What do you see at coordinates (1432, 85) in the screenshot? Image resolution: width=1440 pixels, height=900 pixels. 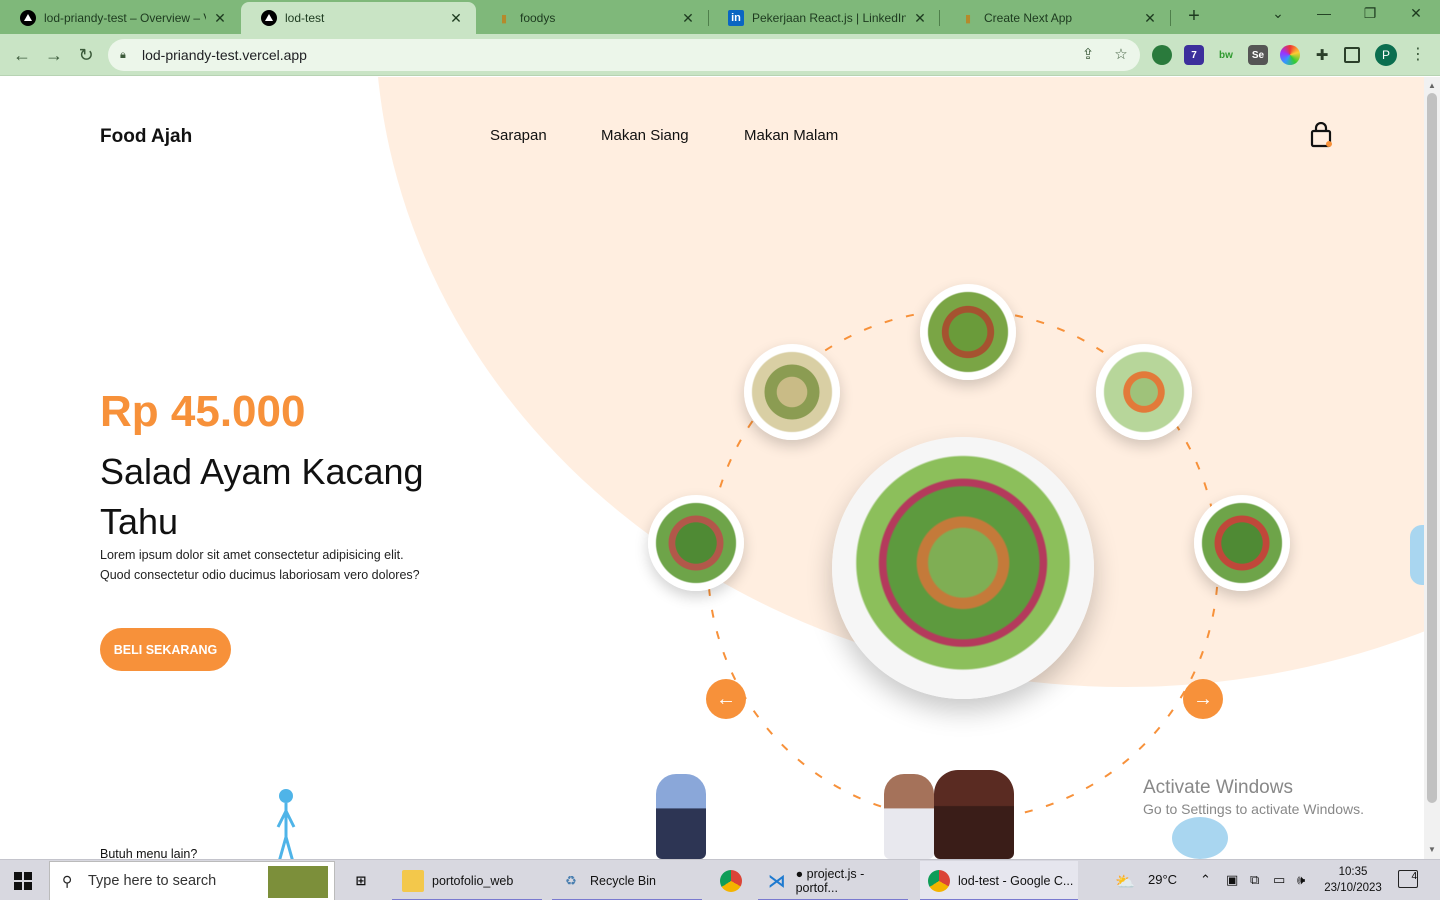 I see `scroll-up-icon: ▲` at bounding box center [1432, 85].